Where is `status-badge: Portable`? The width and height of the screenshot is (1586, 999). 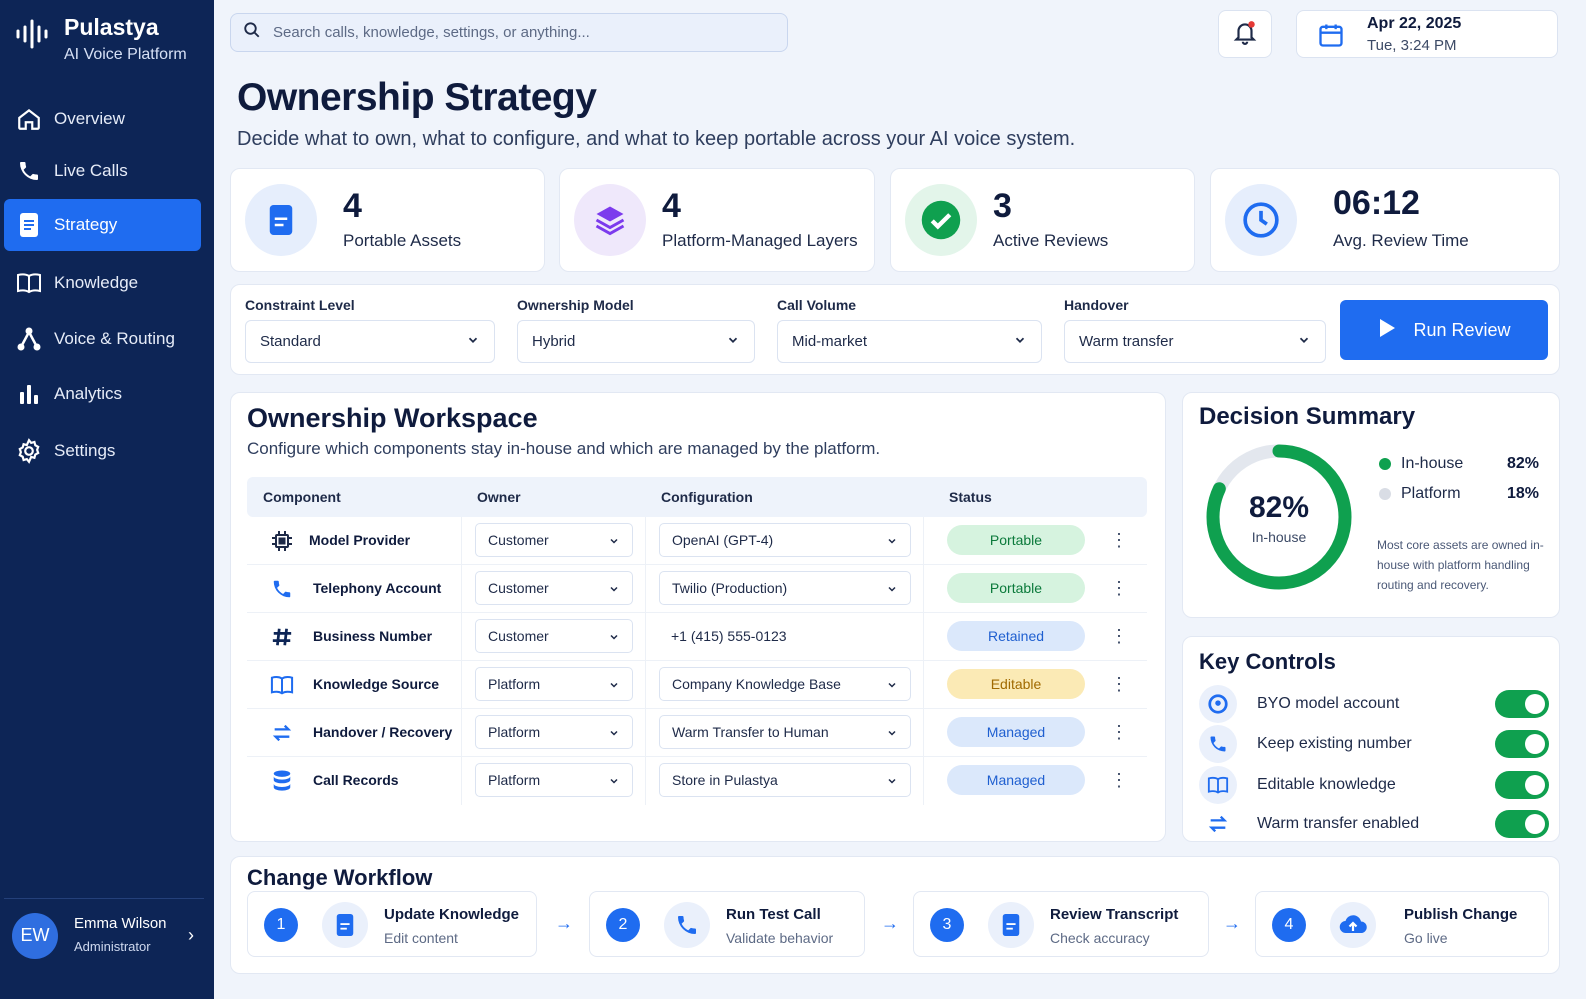 status-badge: Portable is located at coordinates (1016, 540).